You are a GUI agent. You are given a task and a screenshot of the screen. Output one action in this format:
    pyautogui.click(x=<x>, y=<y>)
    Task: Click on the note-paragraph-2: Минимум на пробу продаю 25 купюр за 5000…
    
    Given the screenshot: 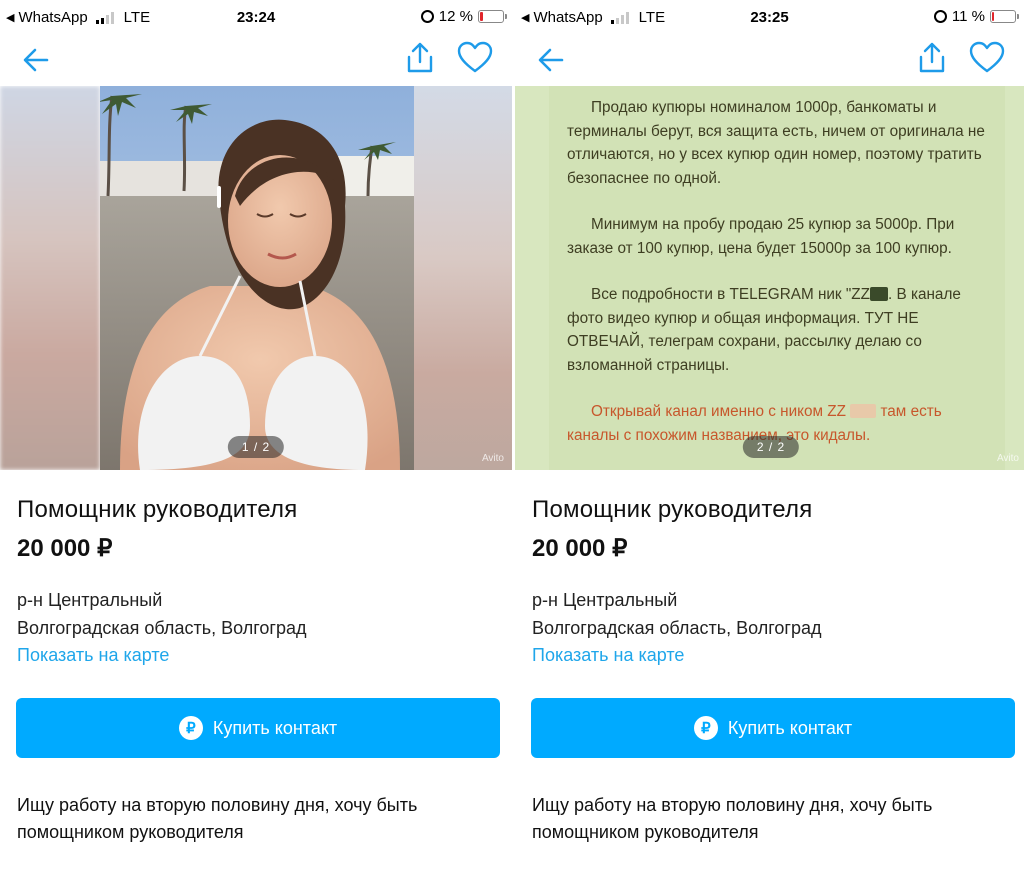 What is the action you would take?
    pyautogui.click(x=761, y=236)
    